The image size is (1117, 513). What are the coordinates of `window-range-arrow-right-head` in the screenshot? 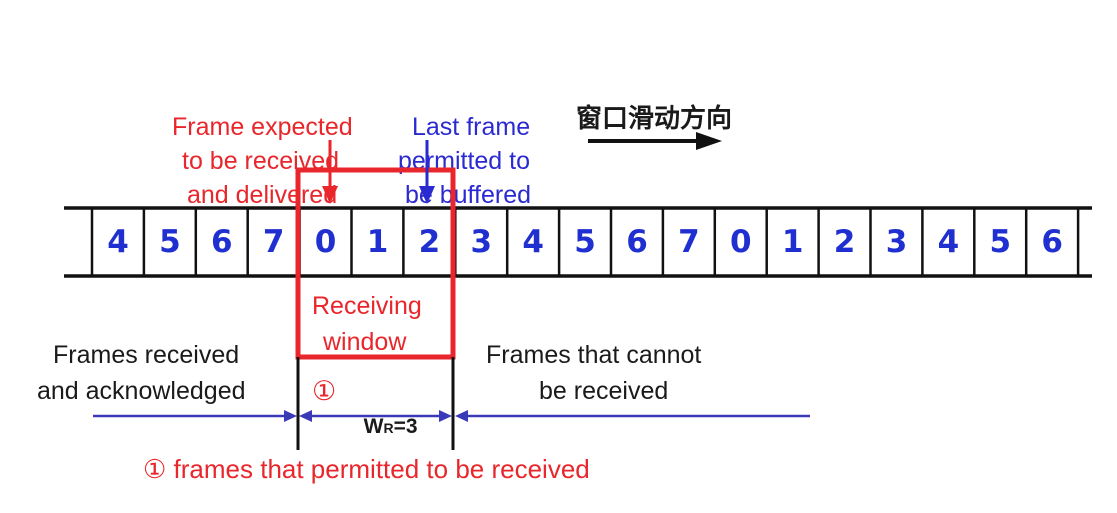 It's located at (445, 416).